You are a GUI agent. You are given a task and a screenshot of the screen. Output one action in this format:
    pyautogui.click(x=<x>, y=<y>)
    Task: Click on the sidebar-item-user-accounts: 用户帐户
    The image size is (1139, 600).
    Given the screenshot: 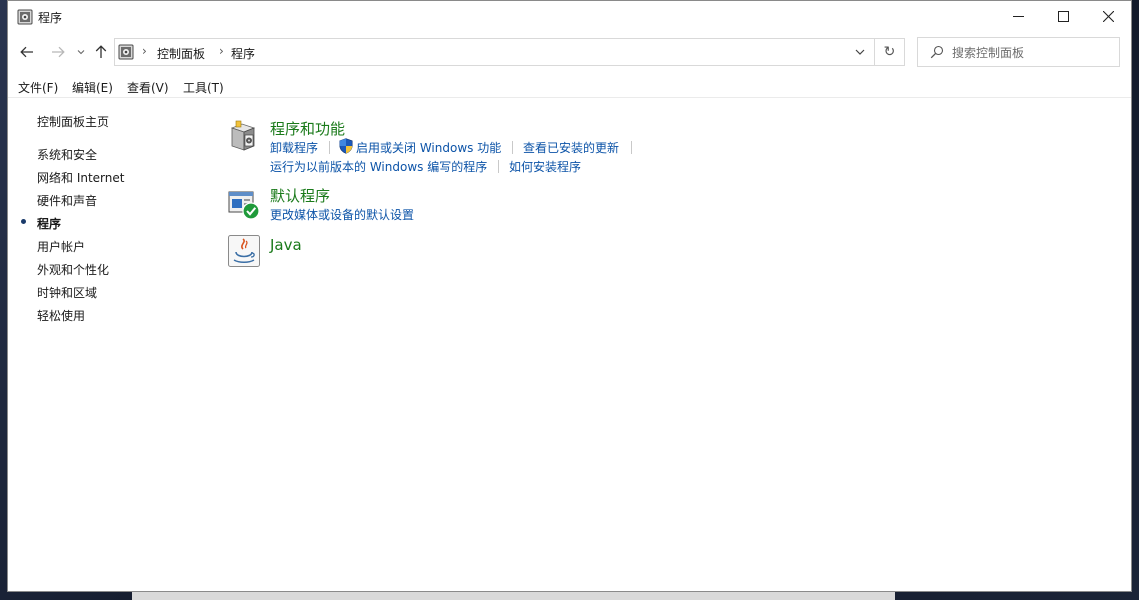 What is the action you would take?
    pyautogui.click(x=61, y=246)
    